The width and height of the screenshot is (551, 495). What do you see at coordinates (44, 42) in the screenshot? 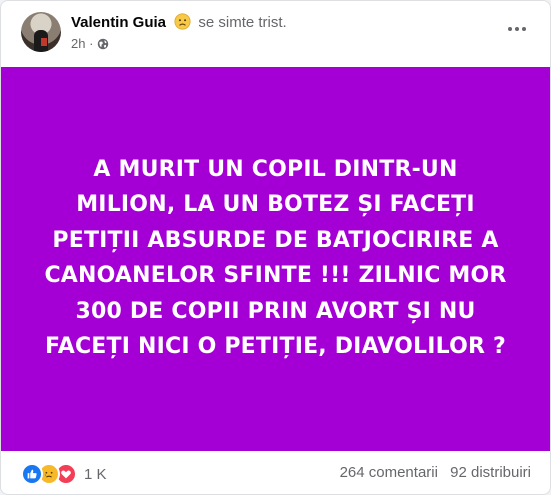
I see `avatar-detail` at bounding box center [44, 42].